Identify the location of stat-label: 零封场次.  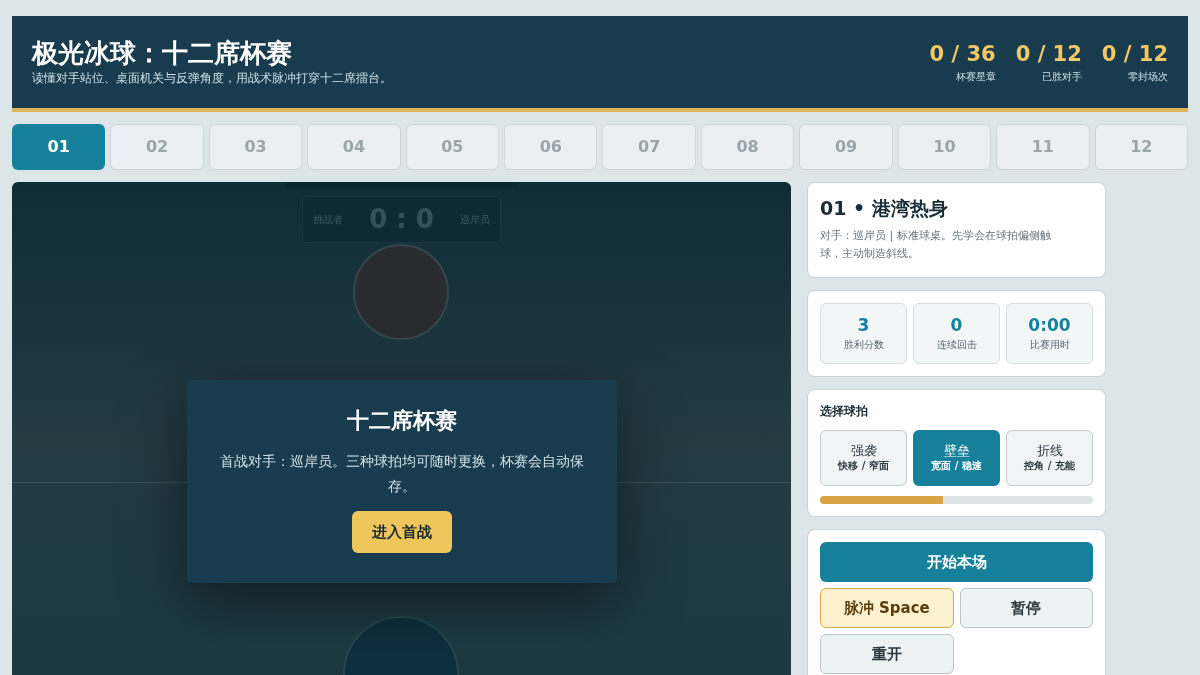
(1148, 77).